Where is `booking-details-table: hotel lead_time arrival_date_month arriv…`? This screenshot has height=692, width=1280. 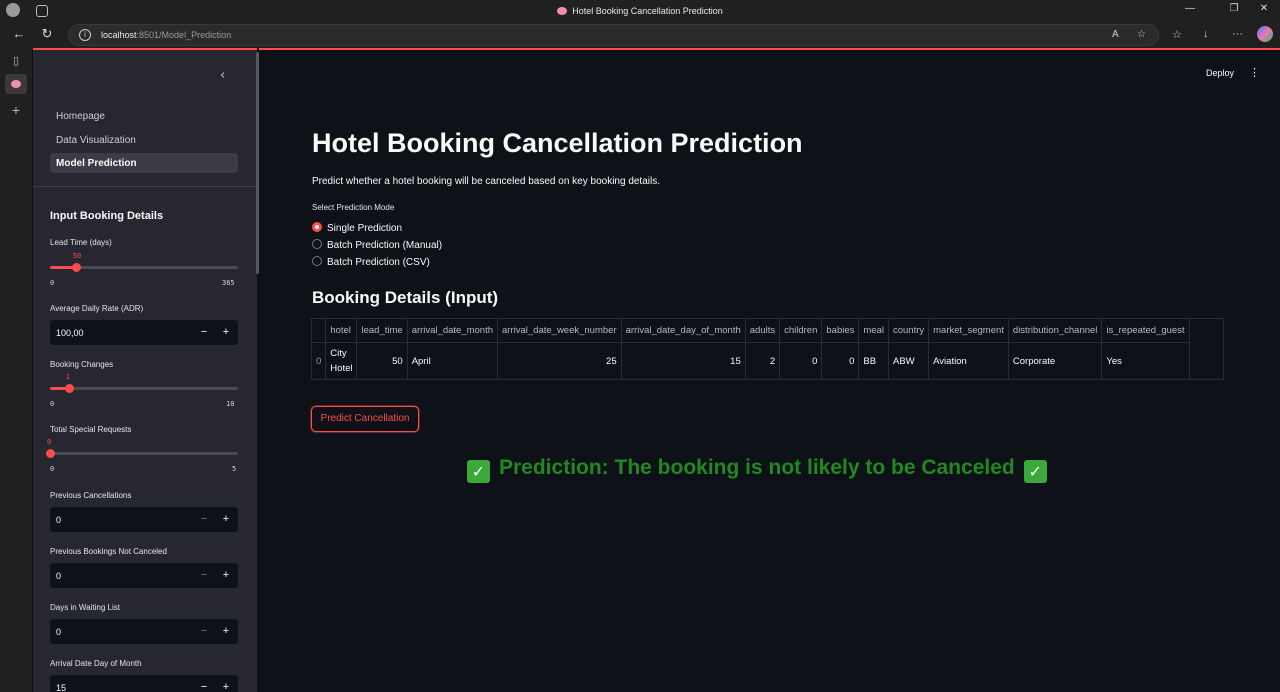 booking-details-table: hotel lead_time arrival_date_month arriv… is located at coordinates (767, 349).